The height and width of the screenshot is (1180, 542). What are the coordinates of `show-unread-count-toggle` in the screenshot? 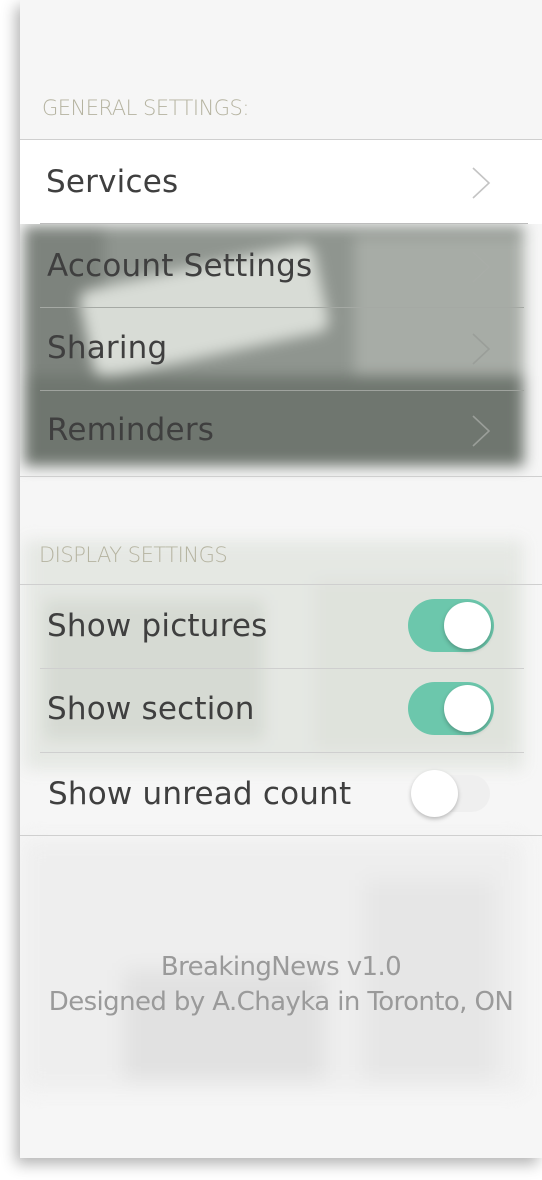 It's located at (451, 793).